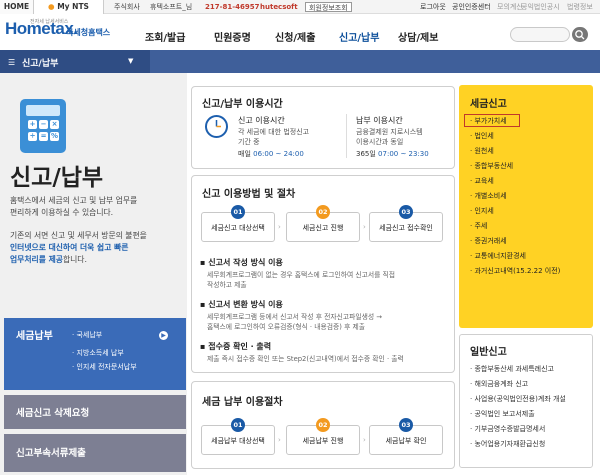 The height and width of the screenshot is (475, 600). I want to click on menu-stamp-tax: · 인지세, so click(482, 211).